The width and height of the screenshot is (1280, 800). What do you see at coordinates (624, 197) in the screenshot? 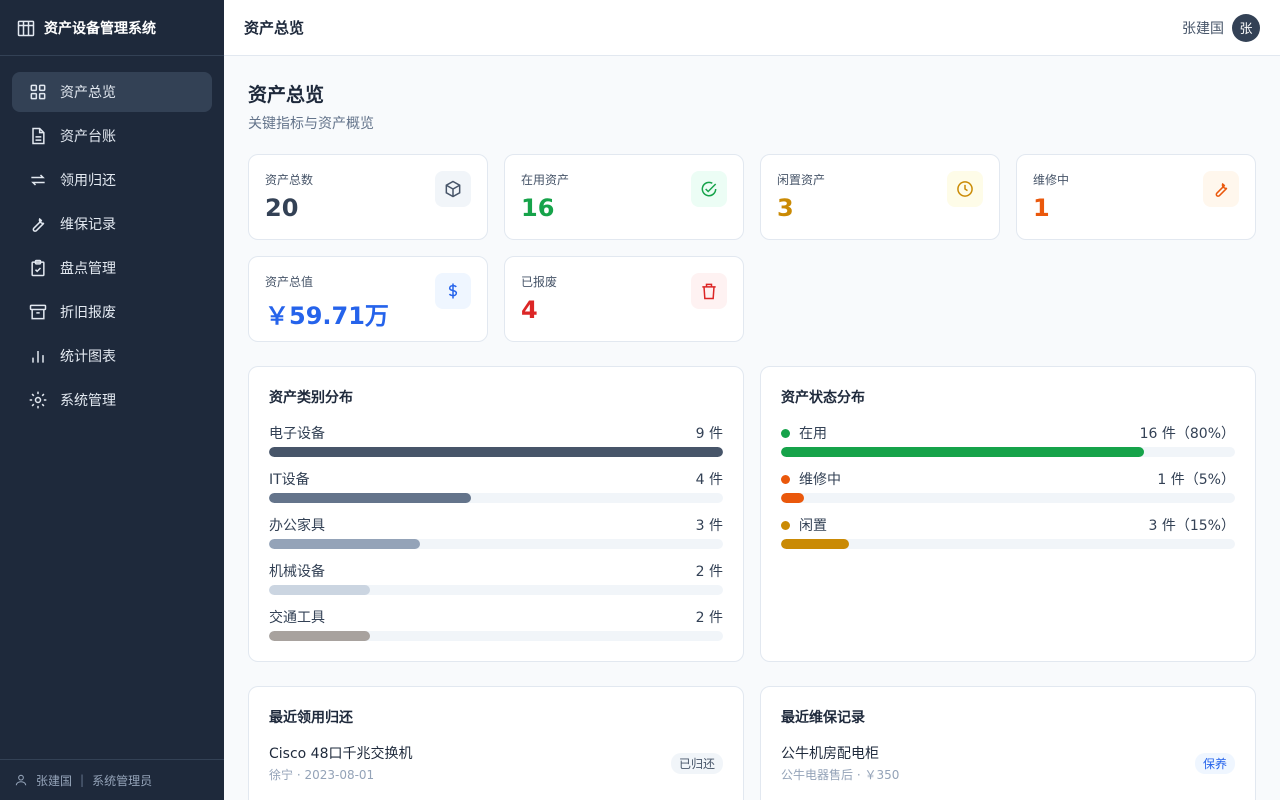
I see `stat-card-in-use: 在用资产 16` at bounding box center [624, 197].